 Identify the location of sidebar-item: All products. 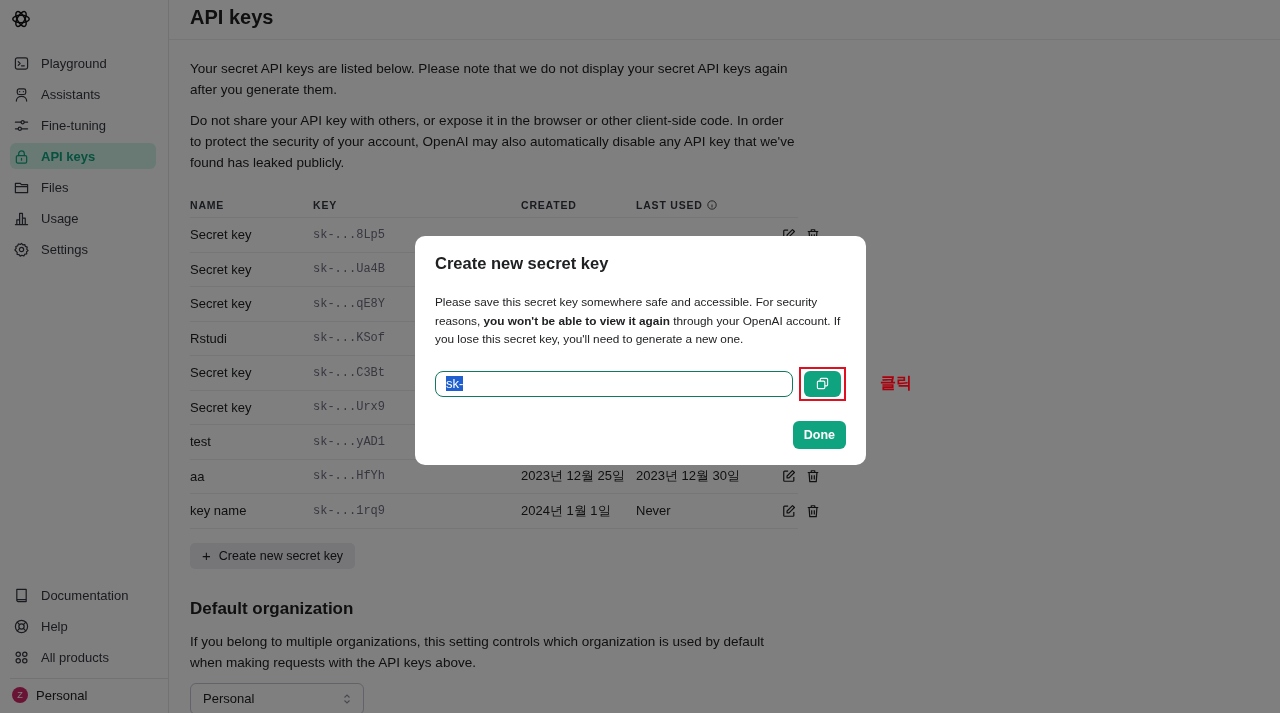
(83, 657).